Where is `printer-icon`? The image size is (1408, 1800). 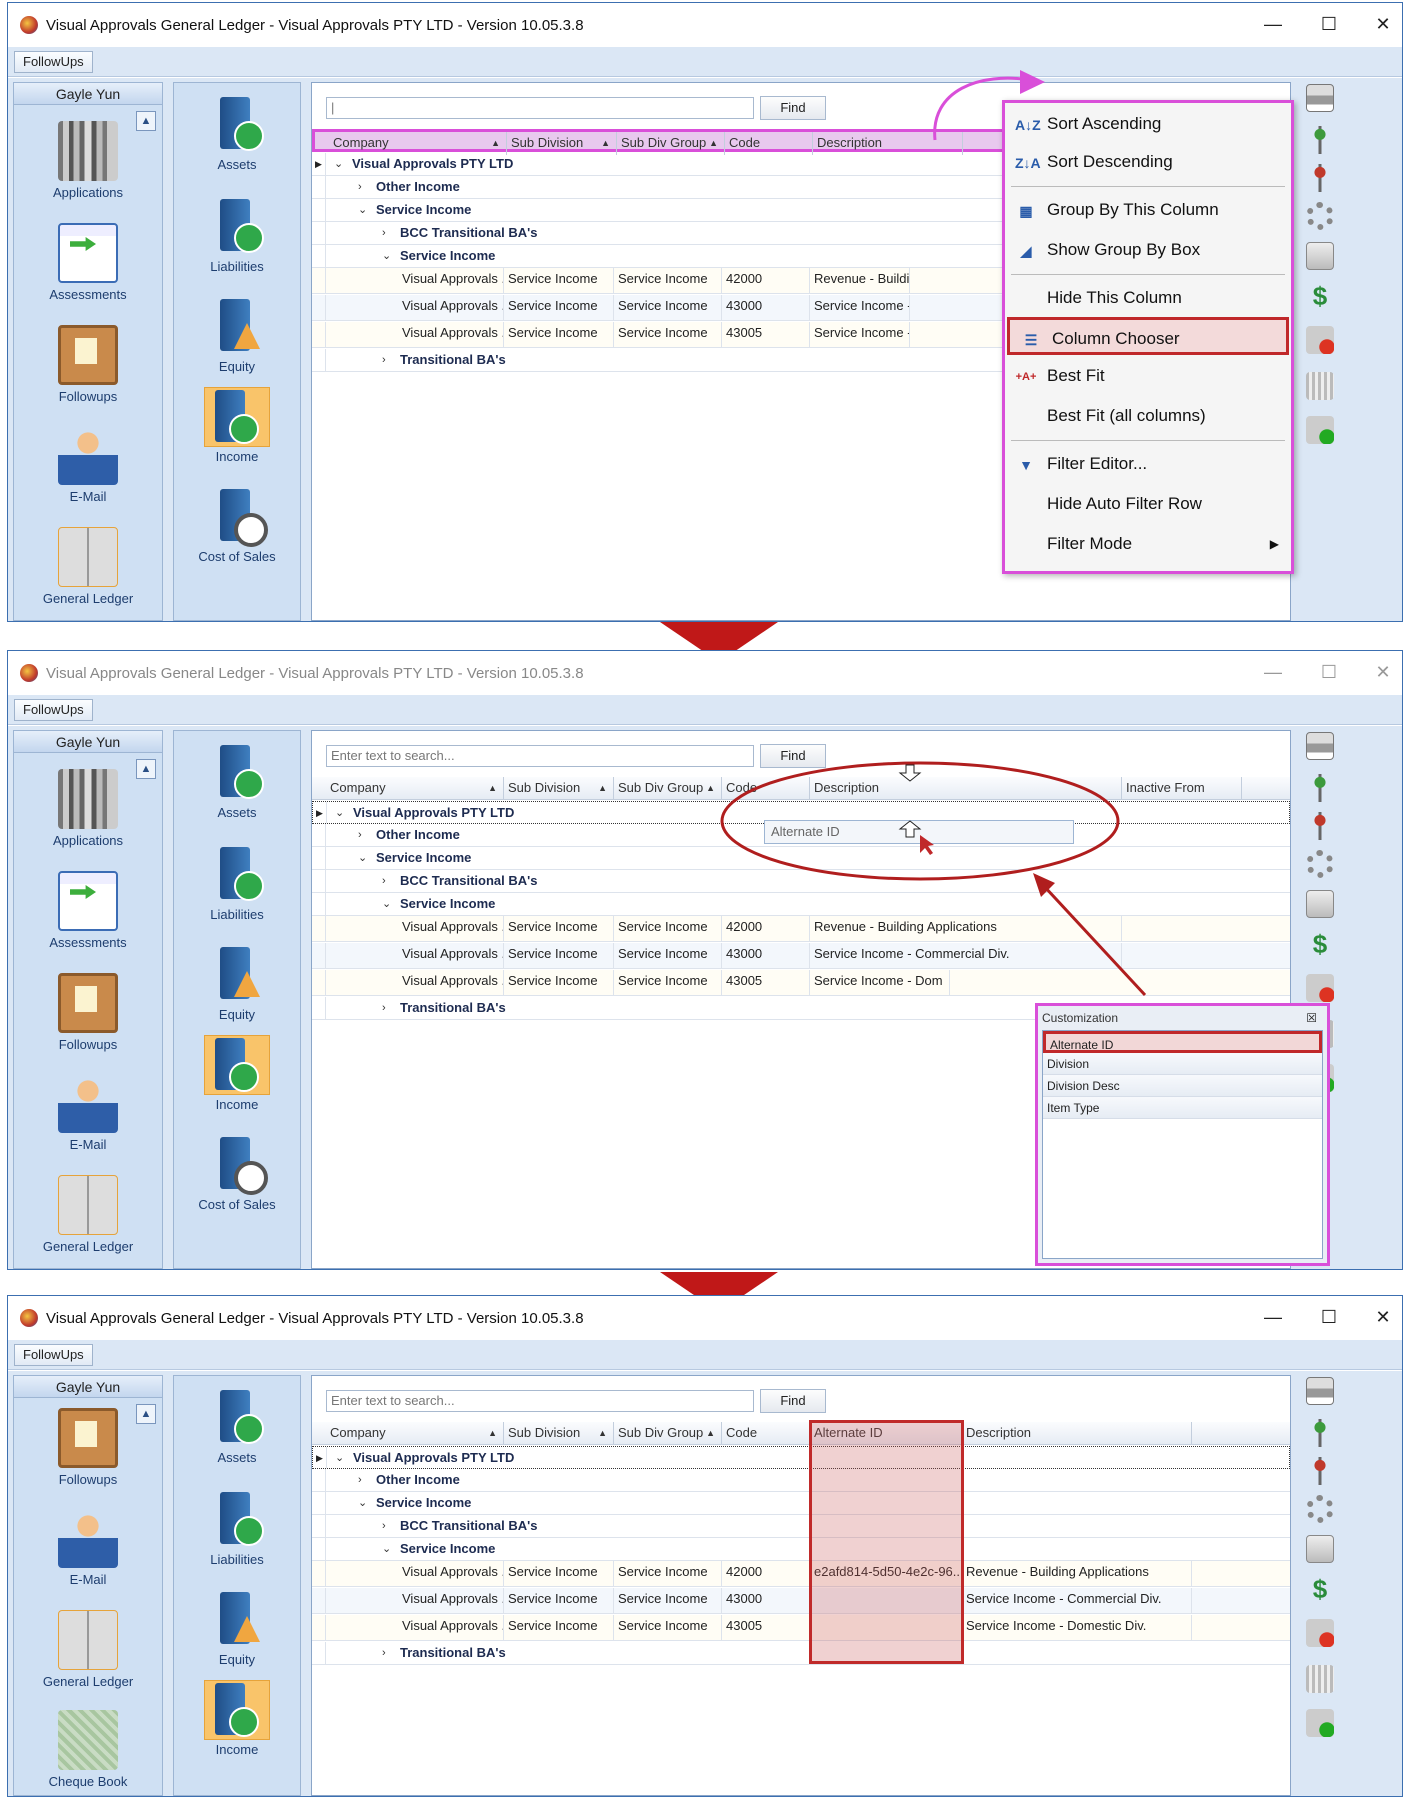
printer-icon is located at coordinates (1320, 98).